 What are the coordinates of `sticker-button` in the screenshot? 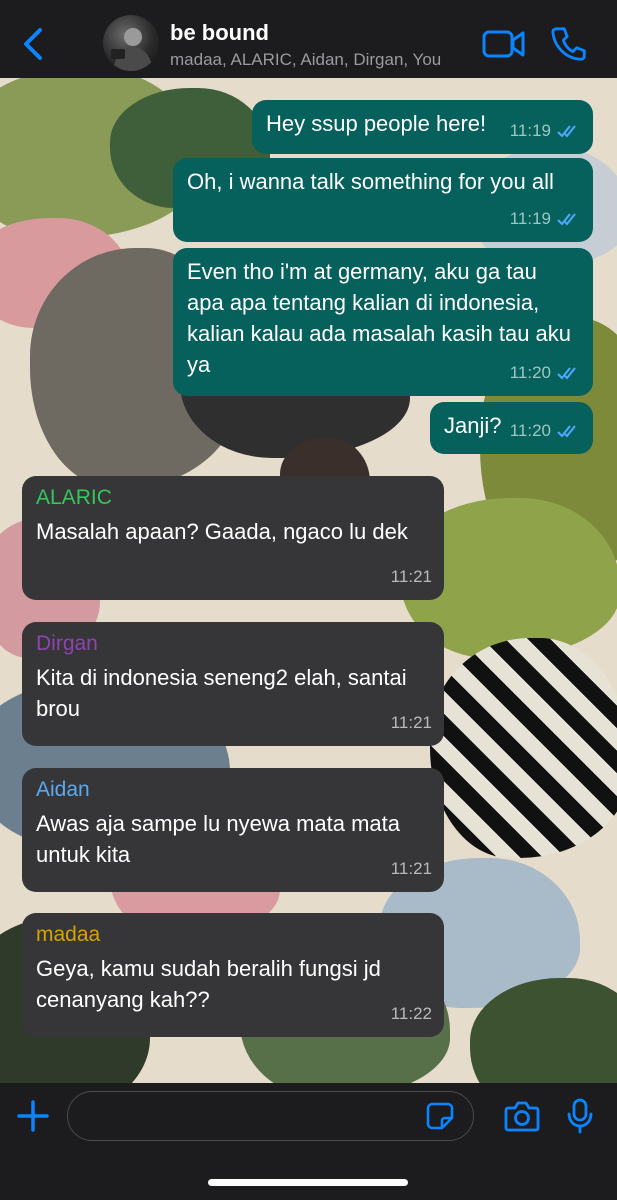 It's located at (440, 1118).